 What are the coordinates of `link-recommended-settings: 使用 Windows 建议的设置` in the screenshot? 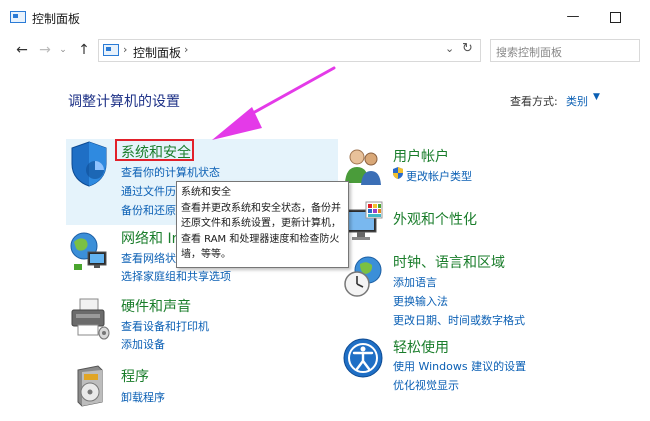 It's located at (459, 366).